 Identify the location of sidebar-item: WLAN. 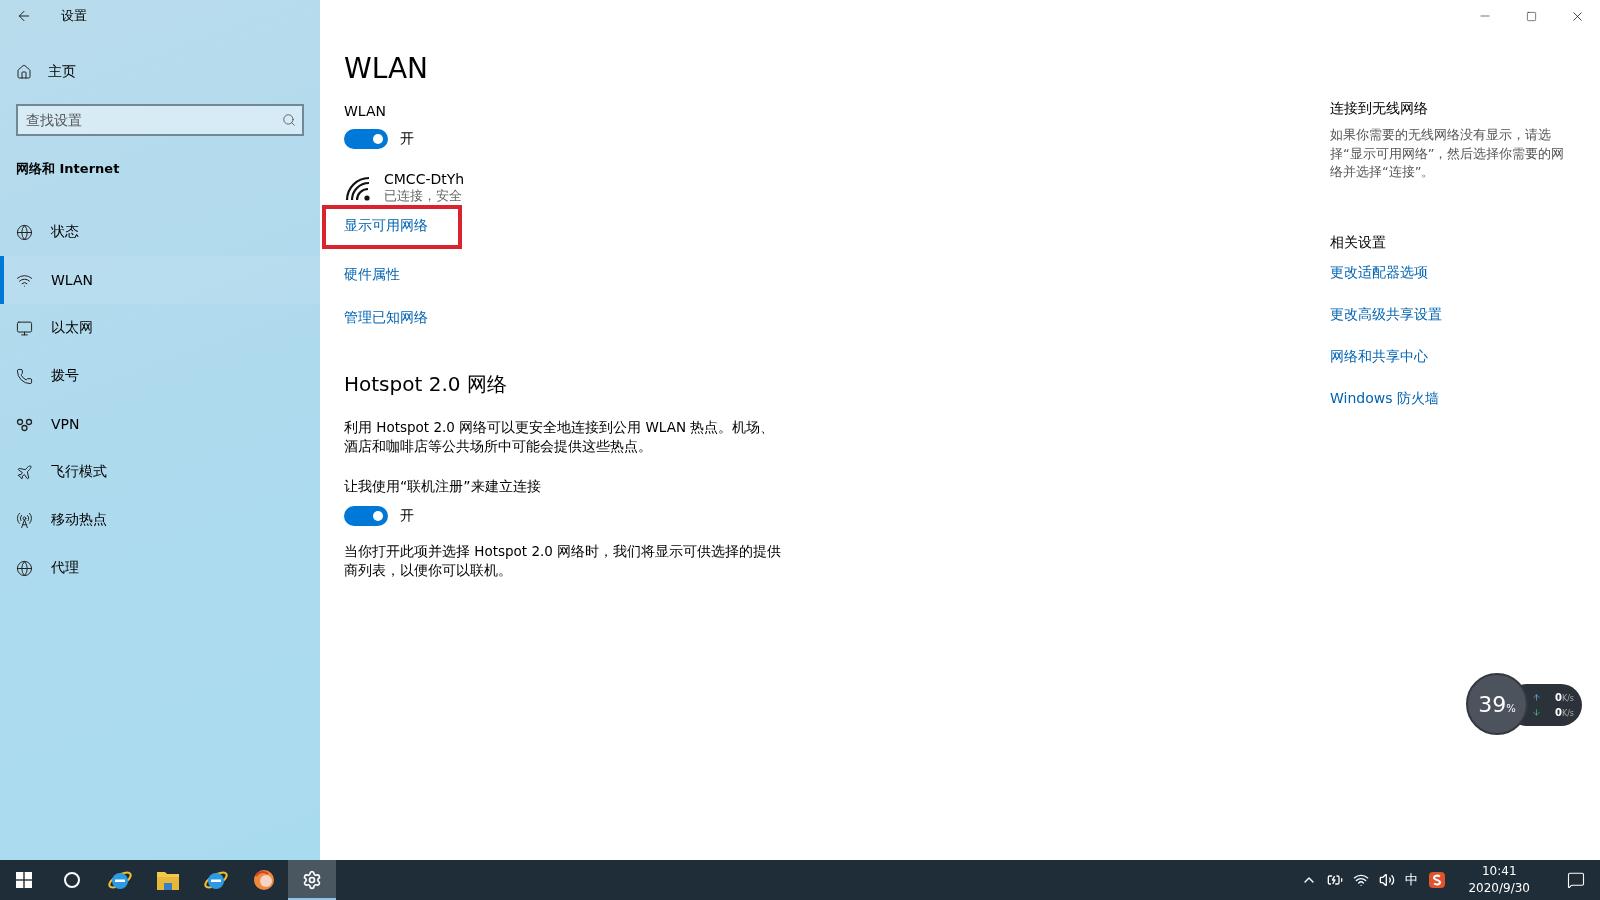
(160, 280).